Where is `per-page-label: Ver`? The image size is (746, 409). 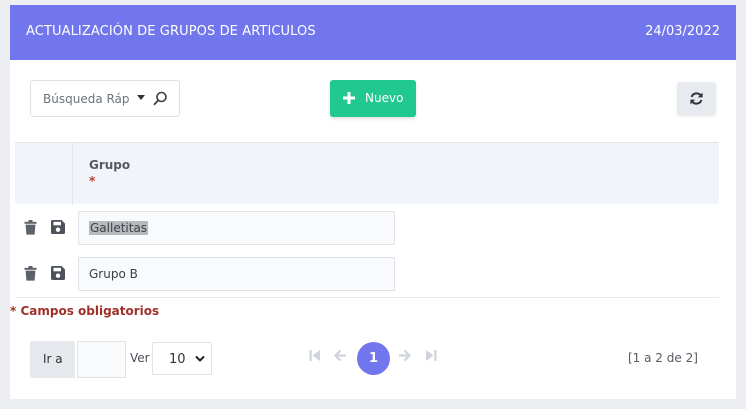 per-page-label: Ver is located at coordinates (140, 358).